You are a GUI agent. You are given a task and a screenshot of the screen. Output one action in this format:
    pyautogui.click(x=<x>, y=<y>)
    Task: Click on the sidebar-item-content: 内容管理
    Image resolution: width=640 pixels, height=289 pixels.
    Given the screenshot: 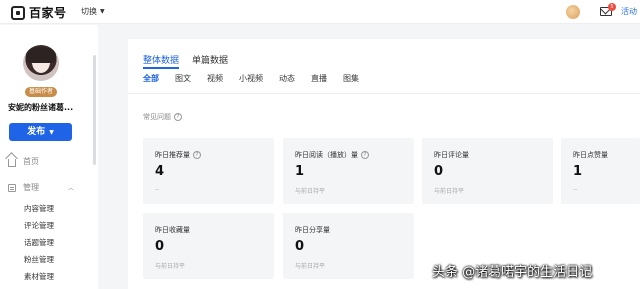 What is the action you would take?
    pyautogui.click(x=39, y=208)
    